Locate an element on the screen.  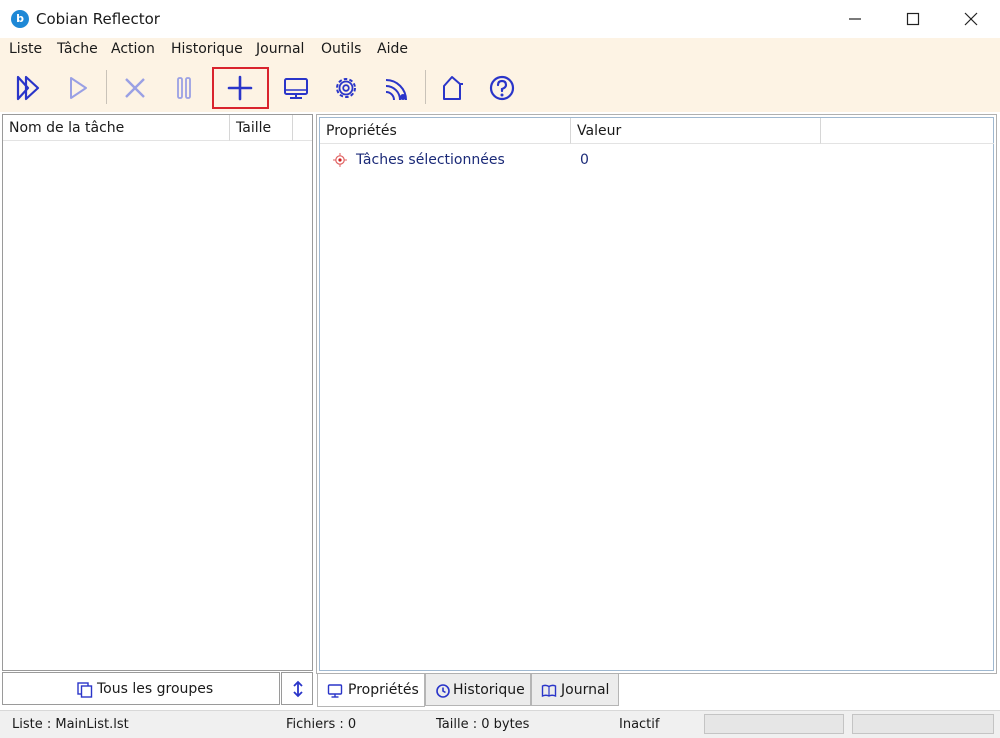
tab-properties: Propriétés is located at coordinates (371, 690).